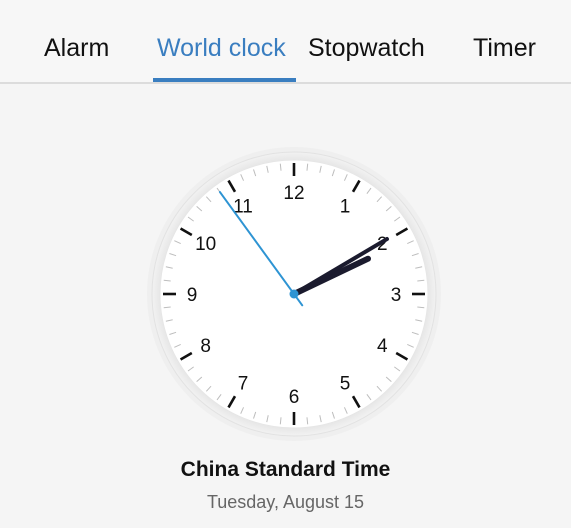 This screenshot has height=528, width=571. I want to click on clock-numeral: 6, so click(294, 397).